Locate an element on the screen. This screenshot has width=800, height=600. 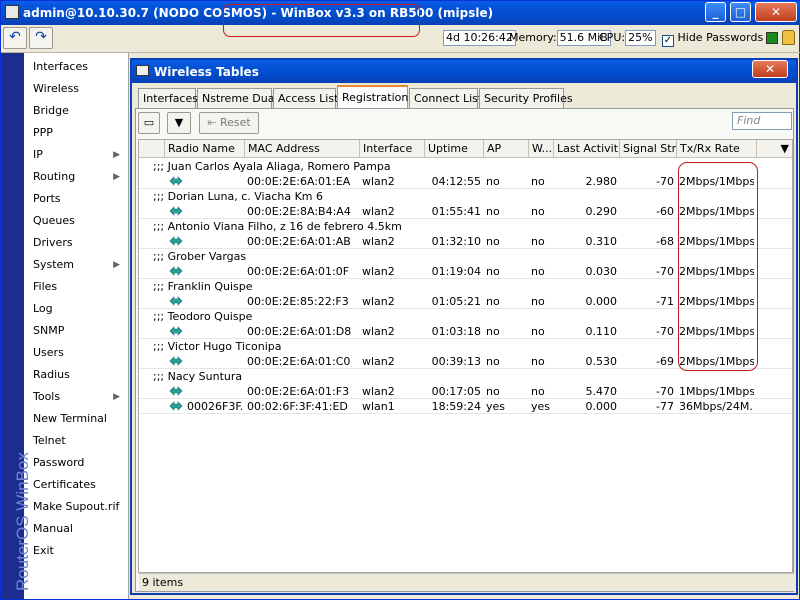
sidebar-item-system: System ▶ is located at coordinates (76, 265).